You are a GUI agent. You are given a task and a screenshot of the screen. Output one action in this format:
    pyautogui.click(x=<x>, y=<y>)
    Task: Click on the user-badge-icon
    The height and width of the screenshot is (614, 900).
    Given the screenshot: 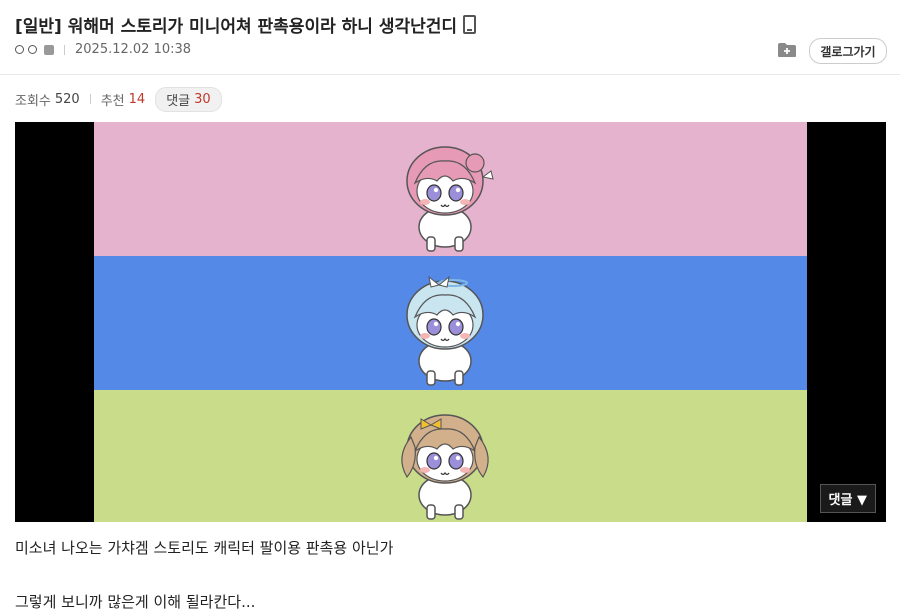 What is the action you would take?
    pyautogui.click(x=49, y=49)
    